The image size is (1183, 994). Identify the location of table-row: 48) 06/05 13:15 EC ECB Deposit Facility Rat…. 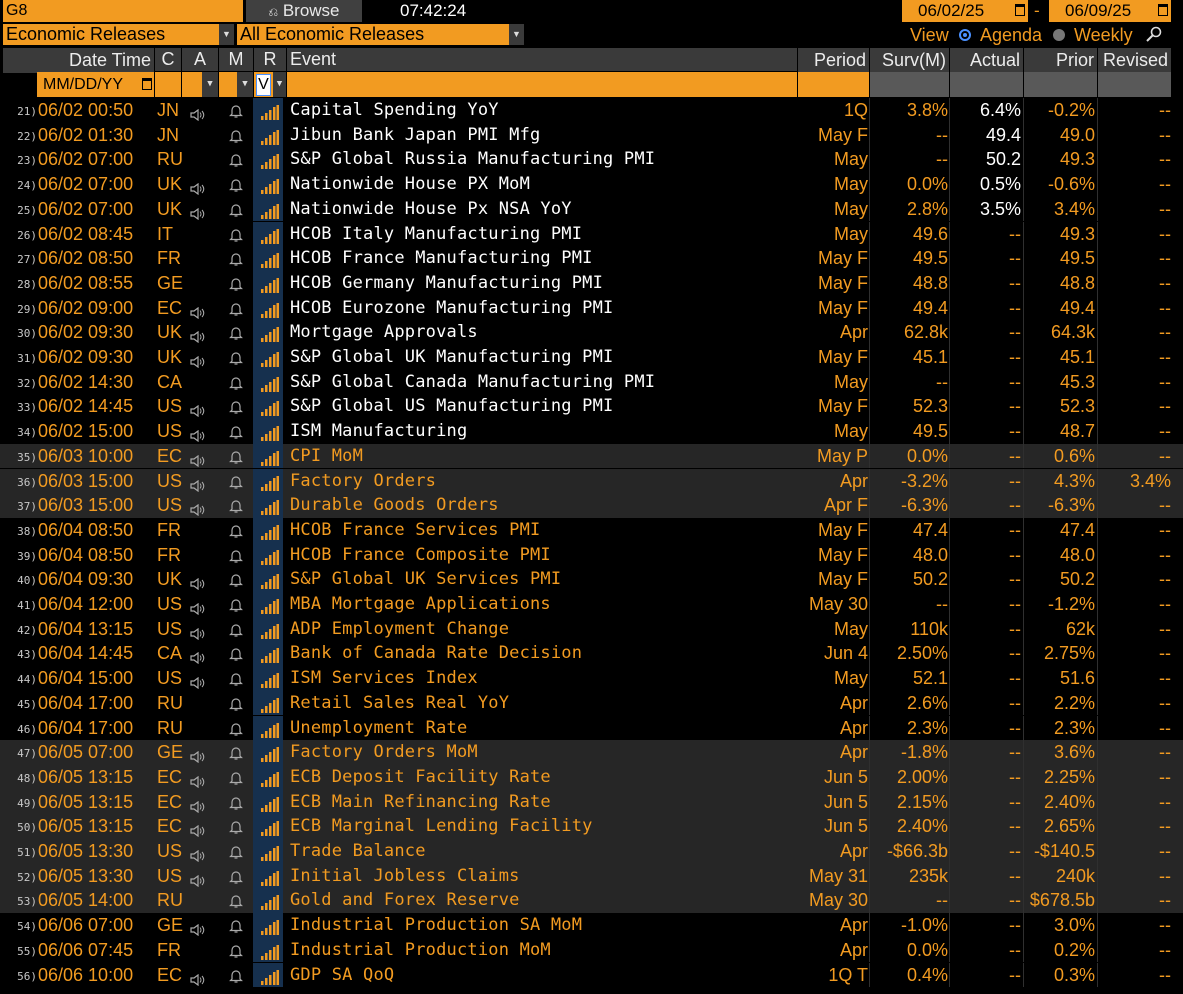
(591, 777).